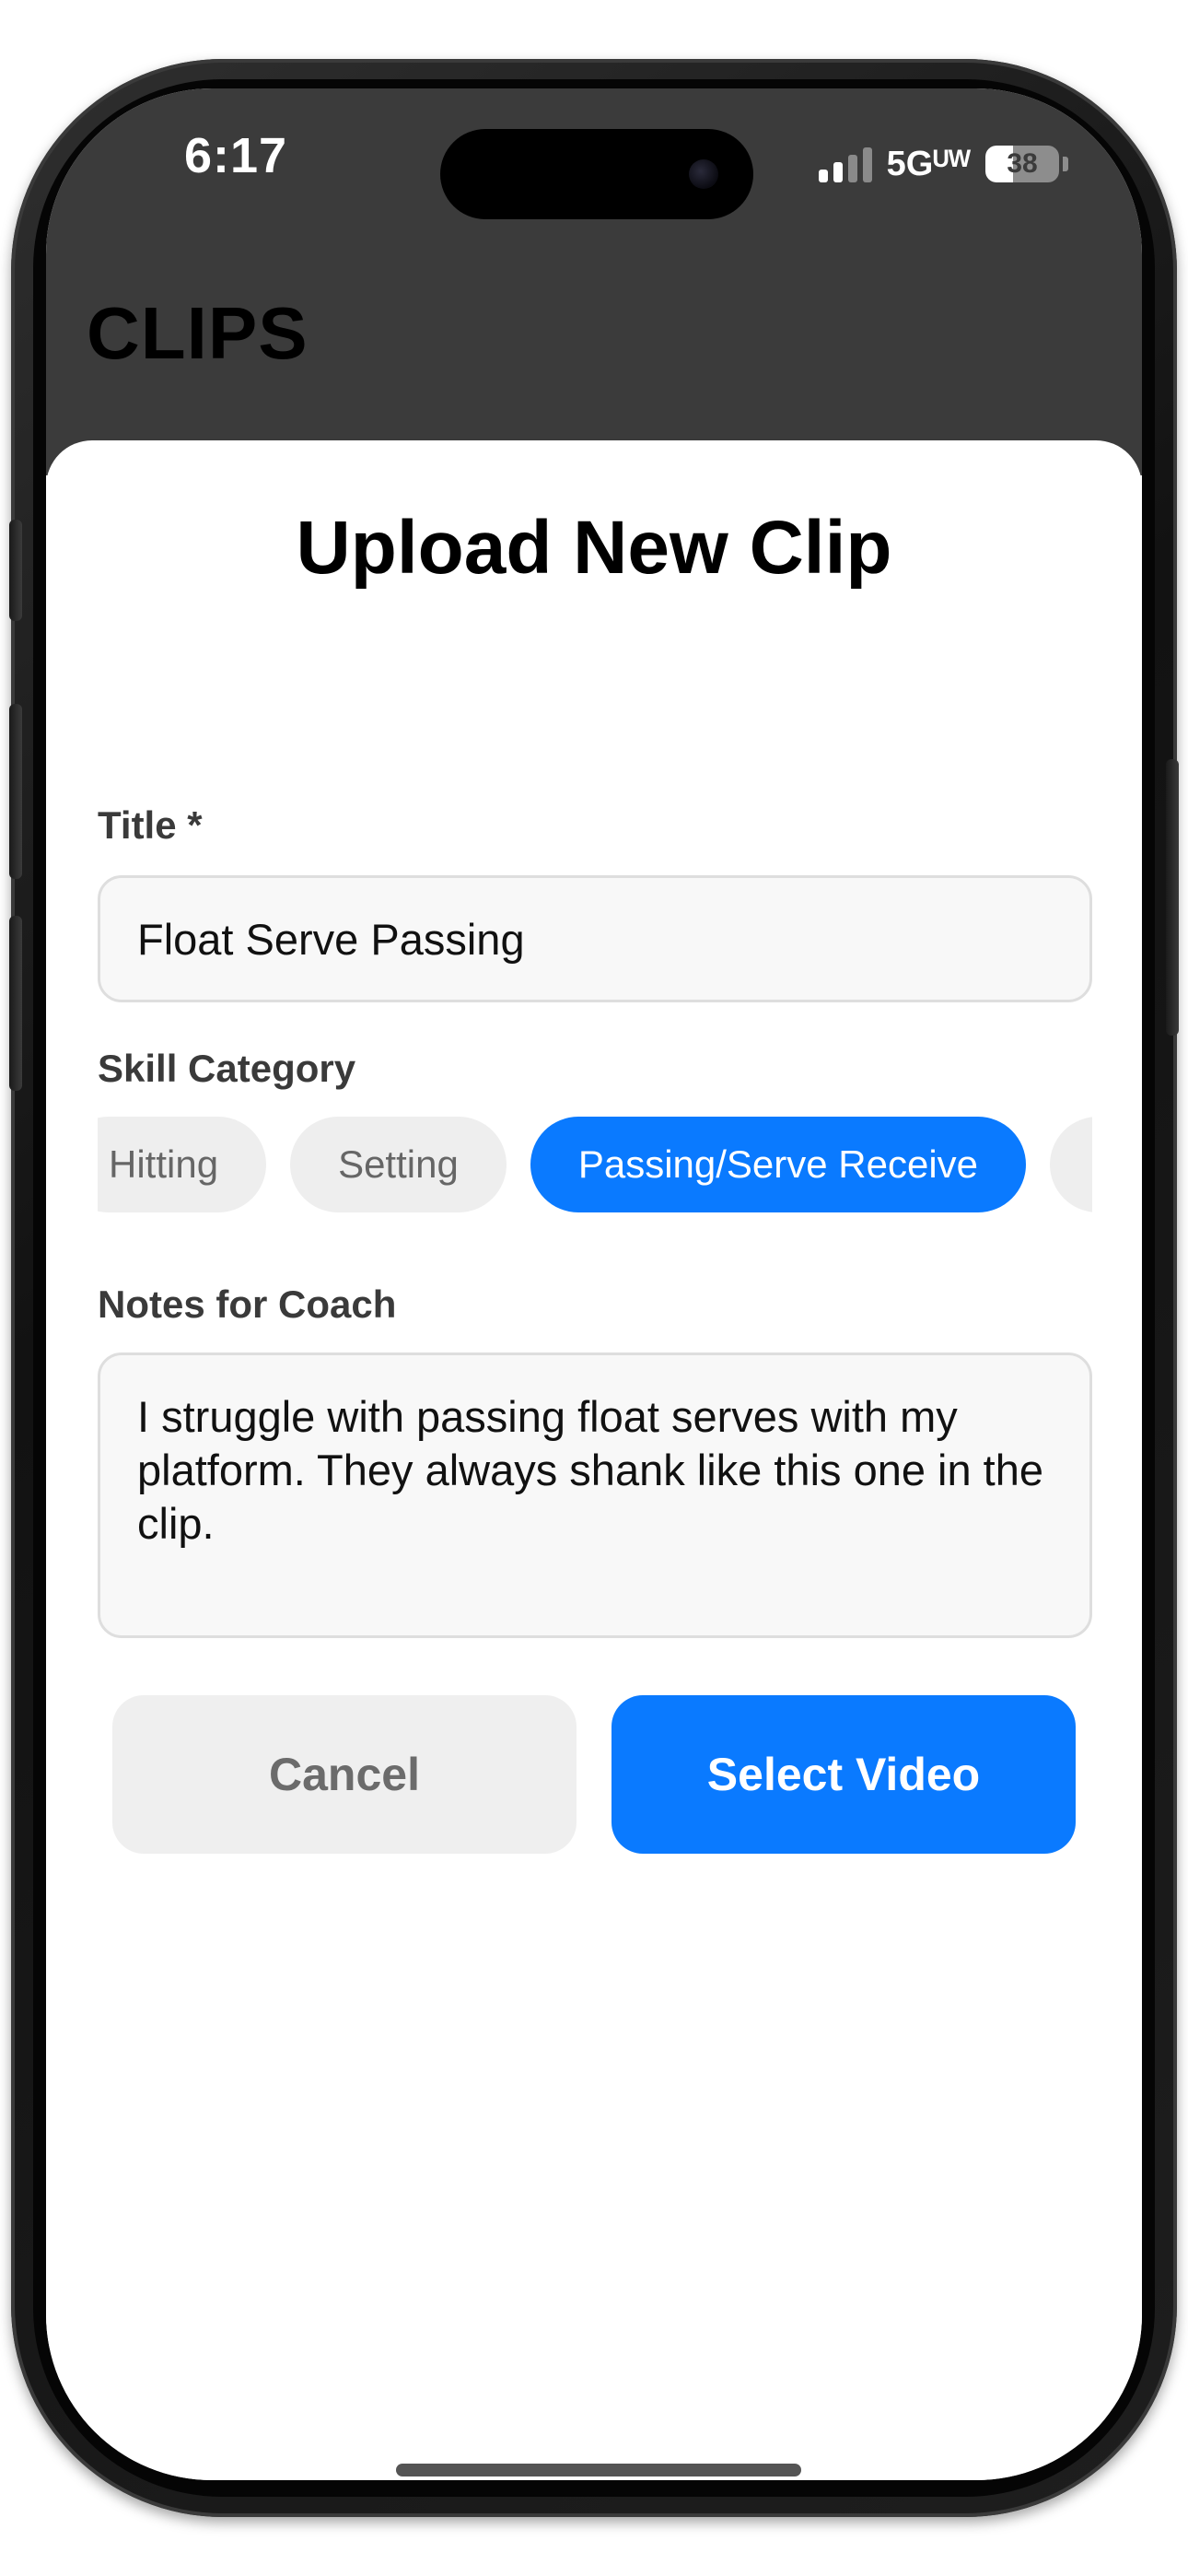  Describe the element at coordinates (594, 281) in the screenshot. I see `app-header: 6:17 5Gᵁᵂ 38 CLIPS` at that location.